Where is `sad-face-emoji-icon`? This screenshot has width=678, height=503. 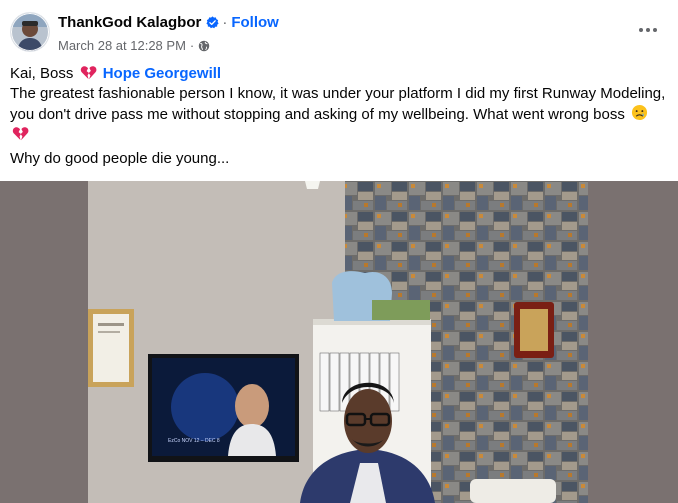 sad-face-emoji-icon is located at coordinates (639, 112).